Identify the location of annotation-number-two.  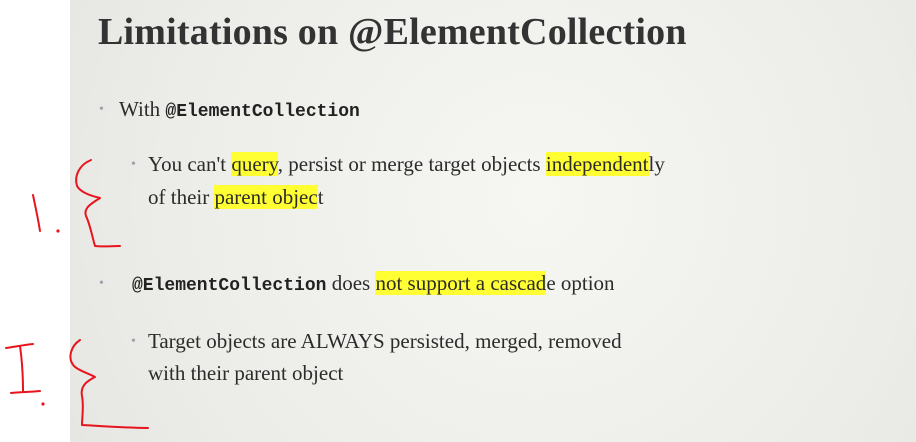
(23, 368).